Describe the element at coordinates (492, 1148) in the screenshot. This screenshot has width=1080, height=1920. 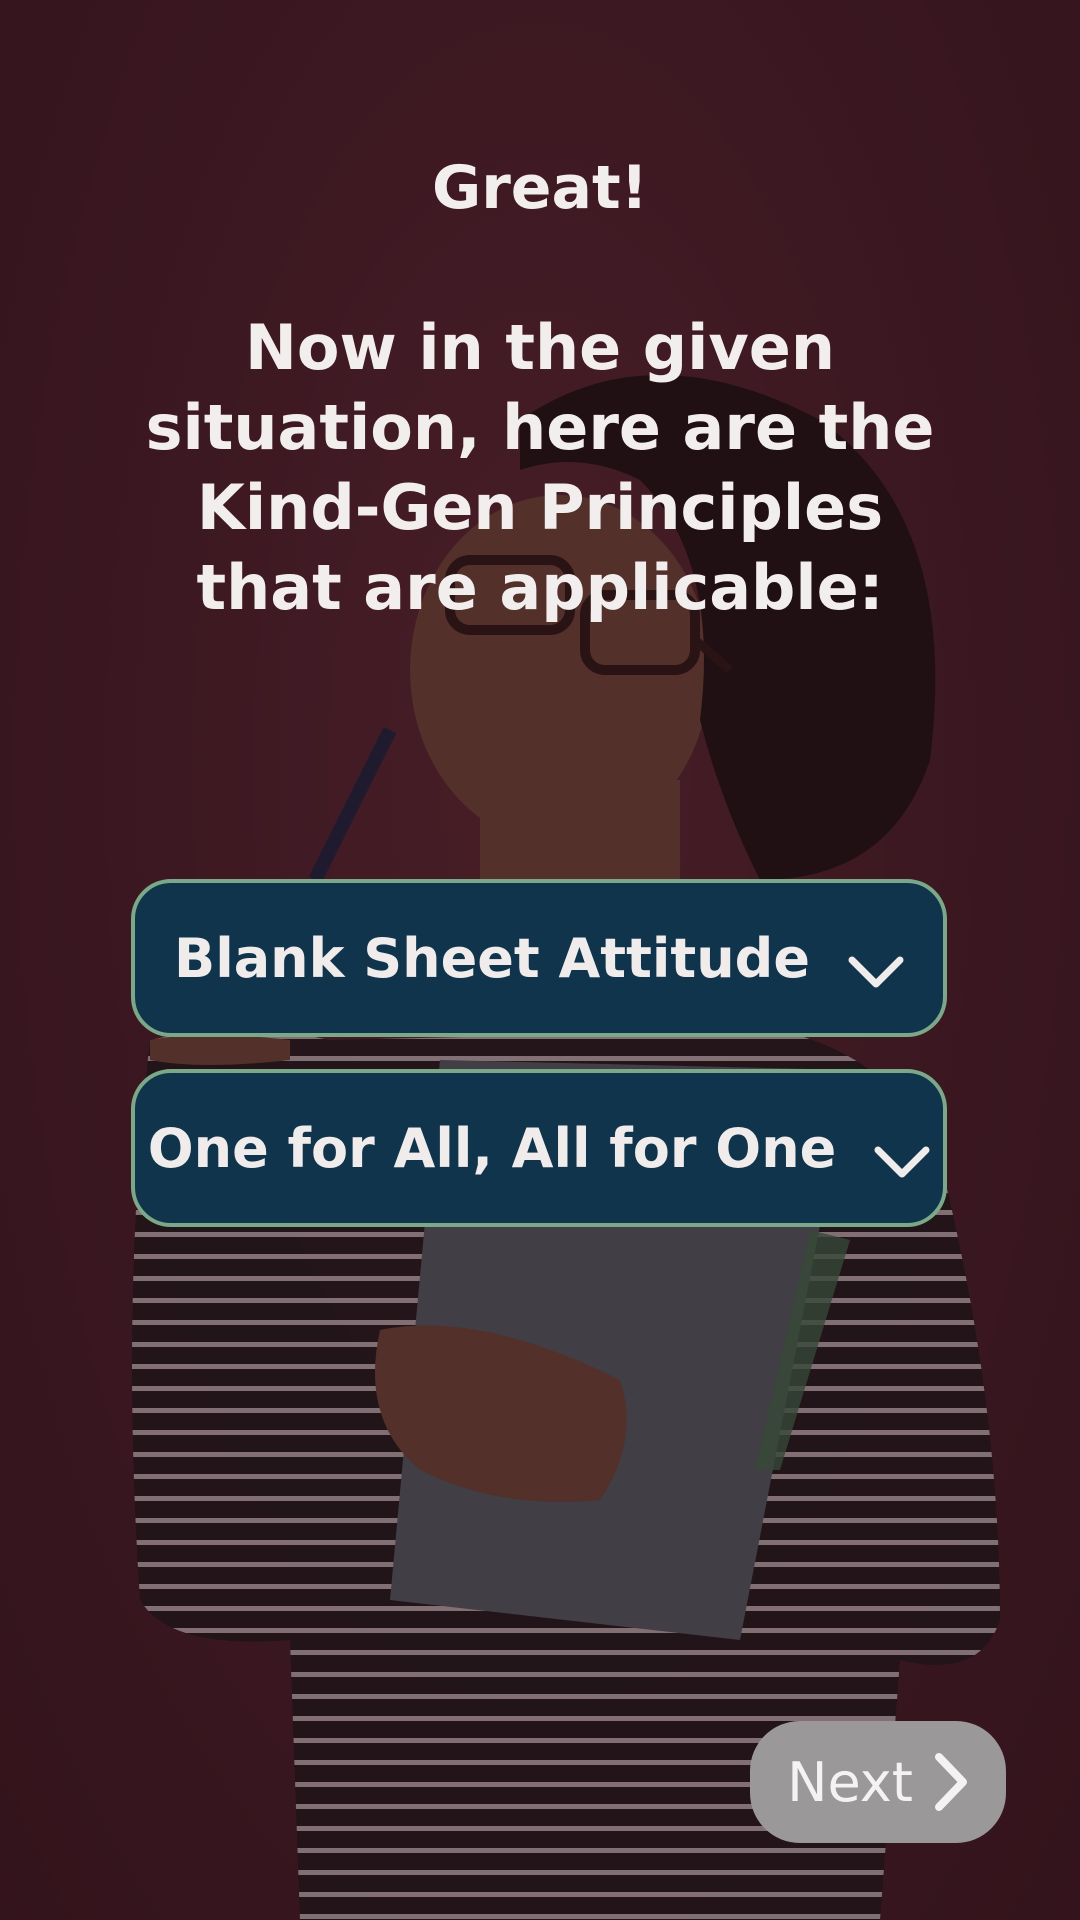
I see `principle-label: One for All, All for One` at that location.